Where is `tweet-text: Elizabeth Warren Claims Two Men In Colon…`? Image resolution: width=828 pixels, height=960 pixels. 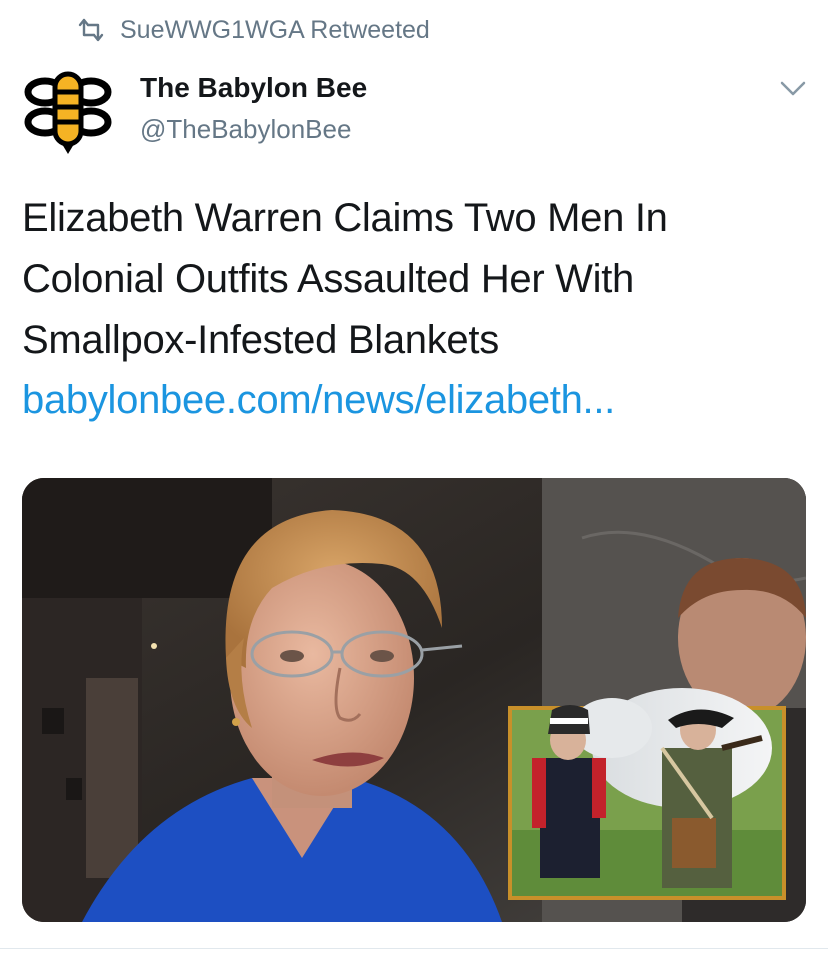
tweet-text: Elizabeth Warren Claims Two Men In Colon… is located at coordinates (345, 279).